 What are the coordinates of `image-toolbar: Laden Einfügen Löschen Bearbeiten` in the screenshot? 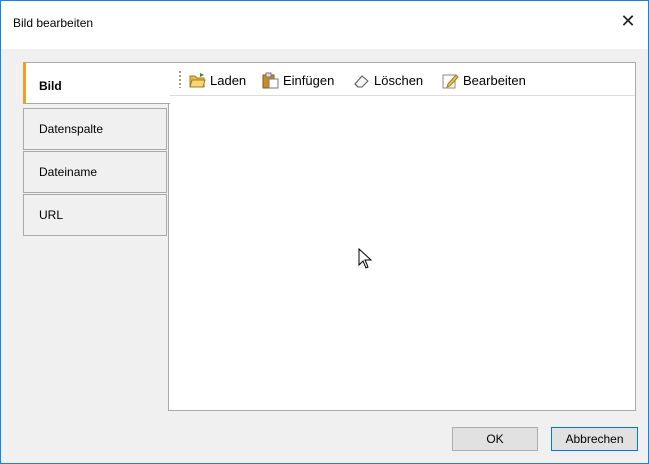 It's located at (402, 79).